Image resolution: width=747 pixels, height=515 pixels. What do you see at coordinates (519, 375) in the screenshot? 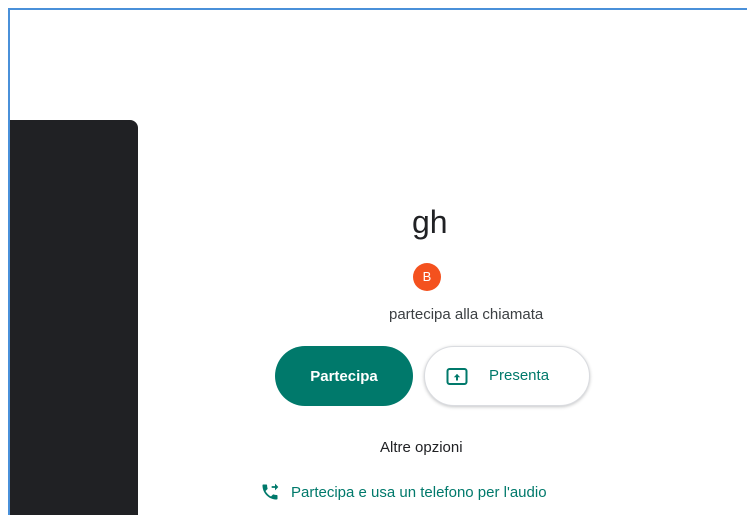
I see `present-button-label: Presenta` at bounding box center [519, 375].